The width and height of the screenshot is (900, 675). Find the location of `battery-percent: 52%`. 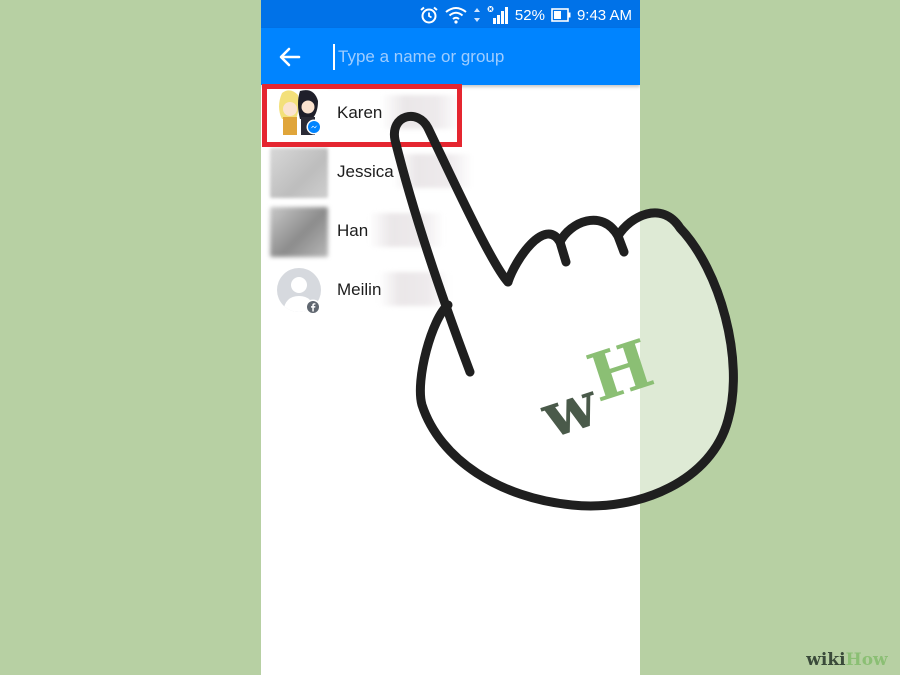

battery-percent: 52% is located at coordinates (529, 15).